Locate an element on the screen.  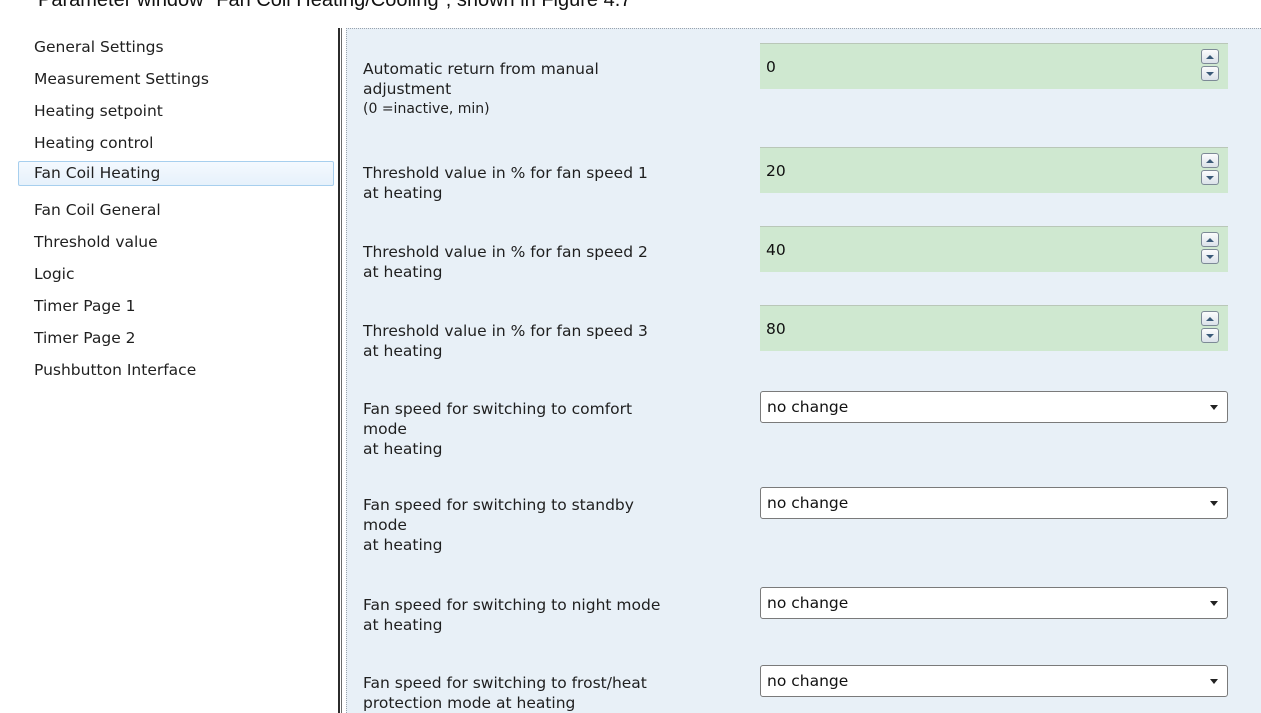
standby-label-line-2: mode is located at coordinates (385, 525).